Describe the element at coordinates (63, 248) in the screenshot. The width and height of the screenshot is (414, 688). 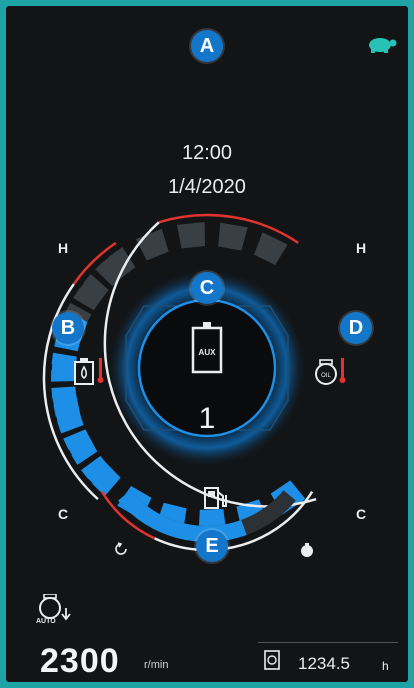
I see `coolant-high-label: H` at that location.